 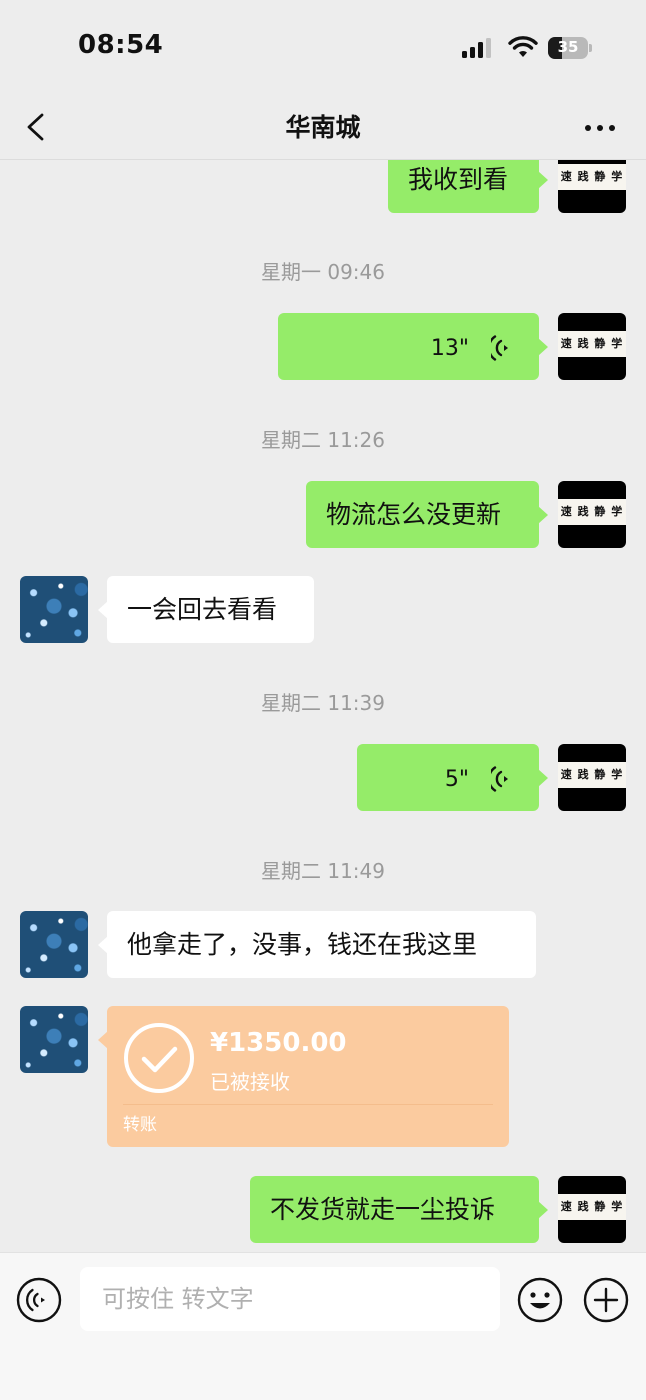 I want to click on transfer-amount: ¥1350.00, so click(x=278, y=1043).